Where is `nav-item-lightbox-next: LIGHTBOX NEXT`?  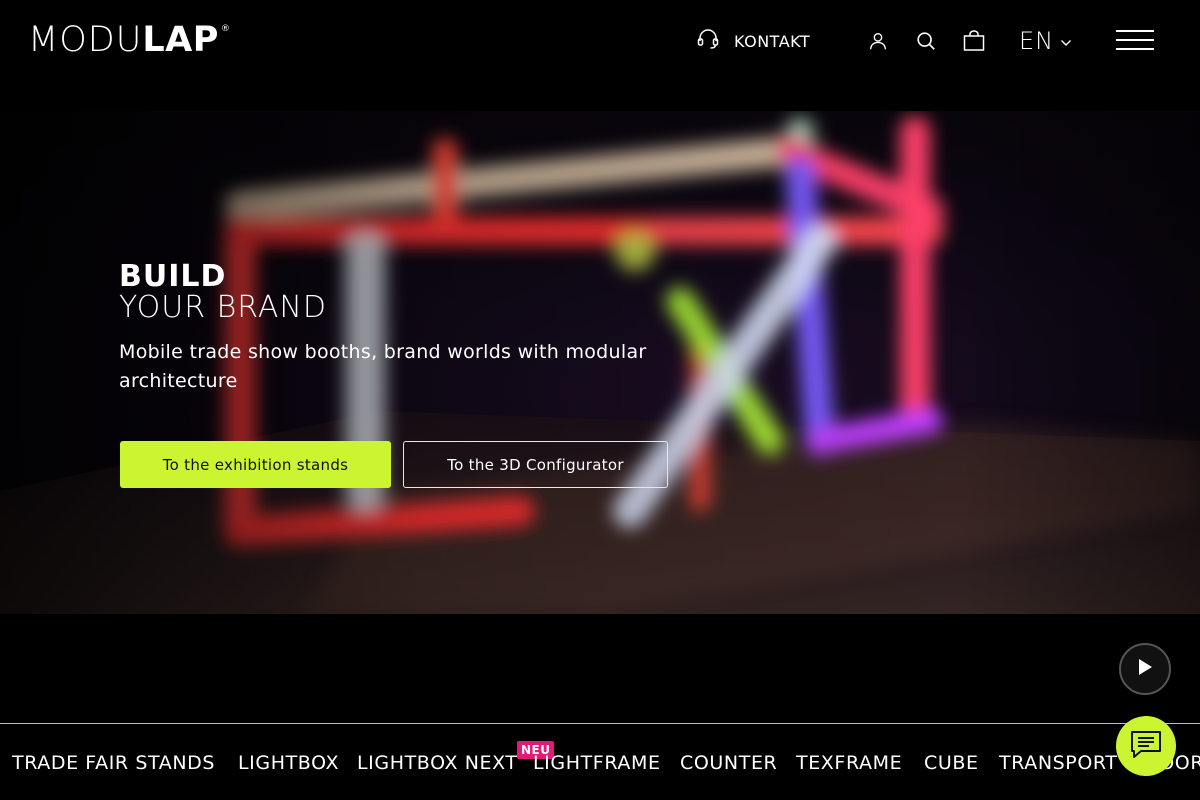
nav-item-lightbox-next: LIGHTBOX NEXT is located at coordinates (437, 763).